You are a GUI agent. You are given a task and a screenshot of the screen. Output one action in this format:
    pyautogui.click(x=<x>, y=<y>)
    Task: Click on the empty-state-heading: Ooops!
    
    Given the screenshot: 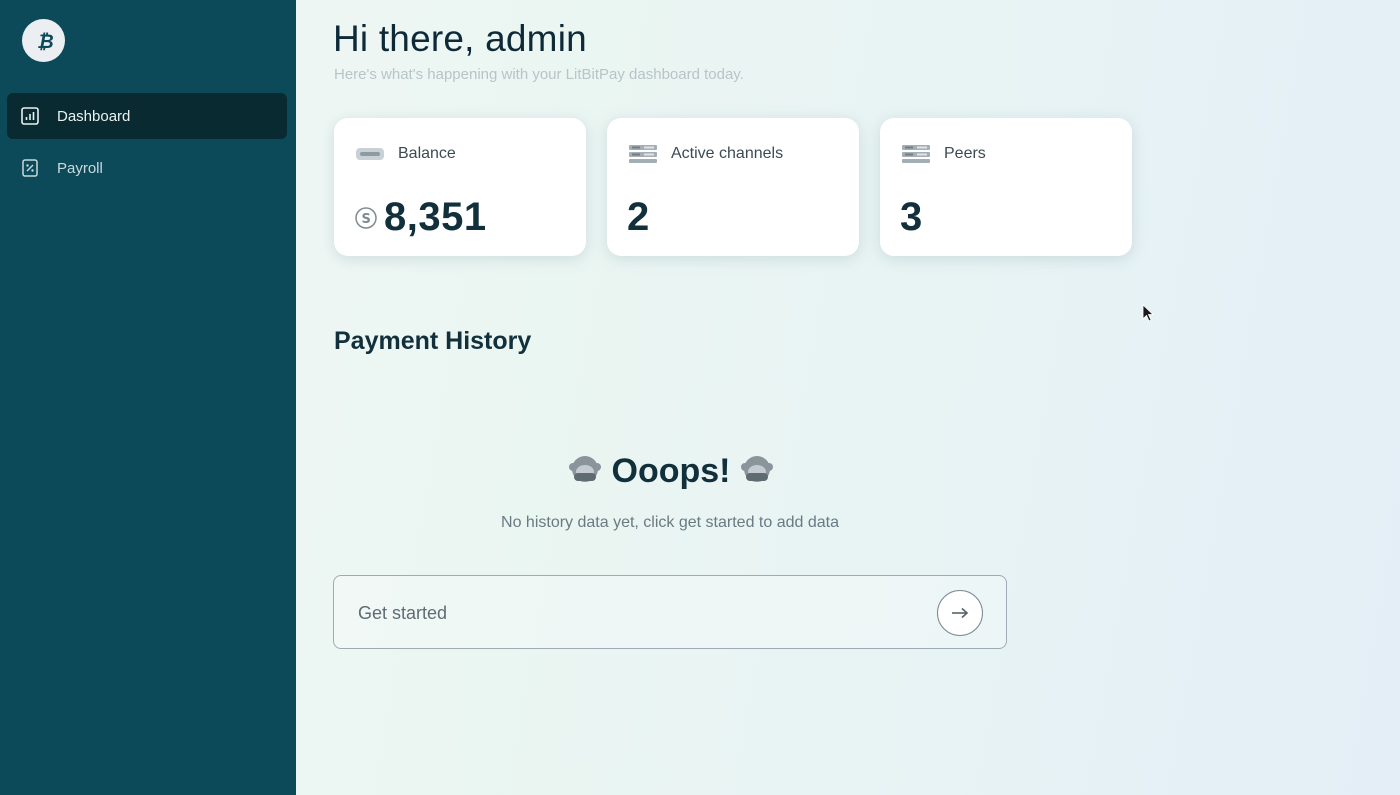 What is the action you would take?
    pyautogui.click(x=671, y=470)
    